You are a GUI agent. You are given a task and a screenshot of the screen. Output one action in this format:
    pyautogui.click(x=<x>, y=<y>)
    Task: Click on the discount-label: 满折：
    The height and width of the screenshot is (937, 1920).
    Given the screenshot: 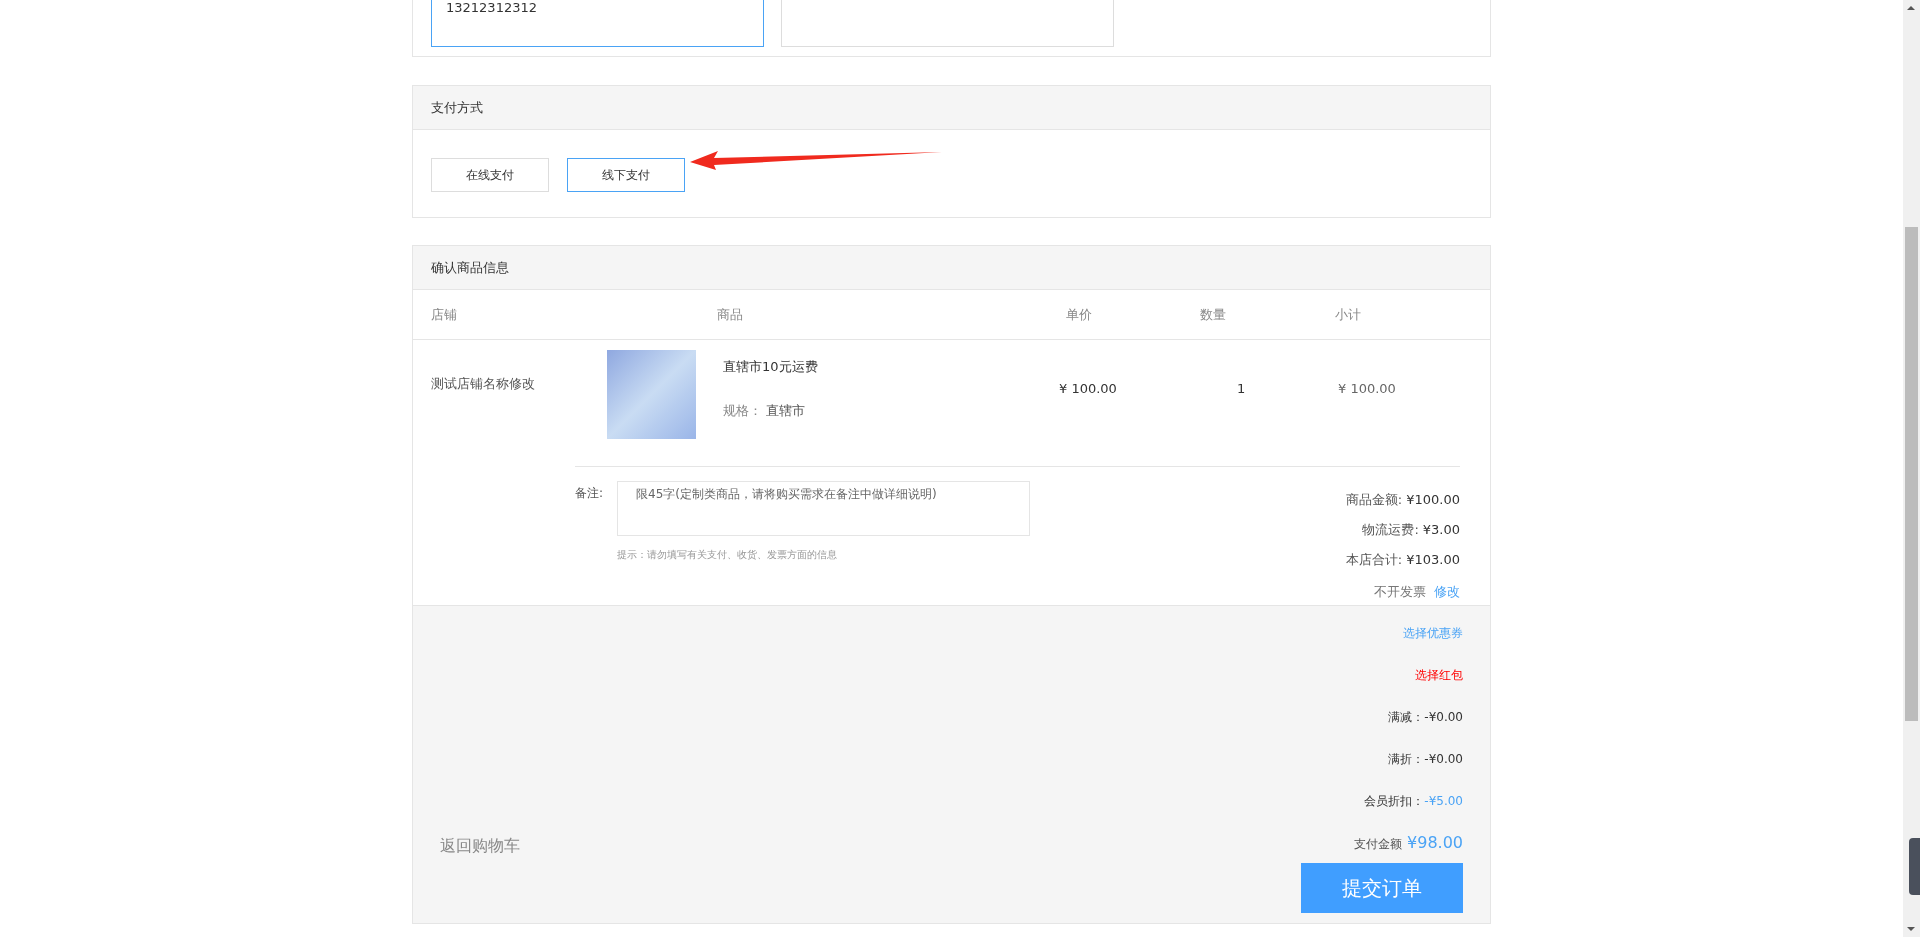 What is the action you would take?
    pyautogui.click(x=1406, y=759)
    